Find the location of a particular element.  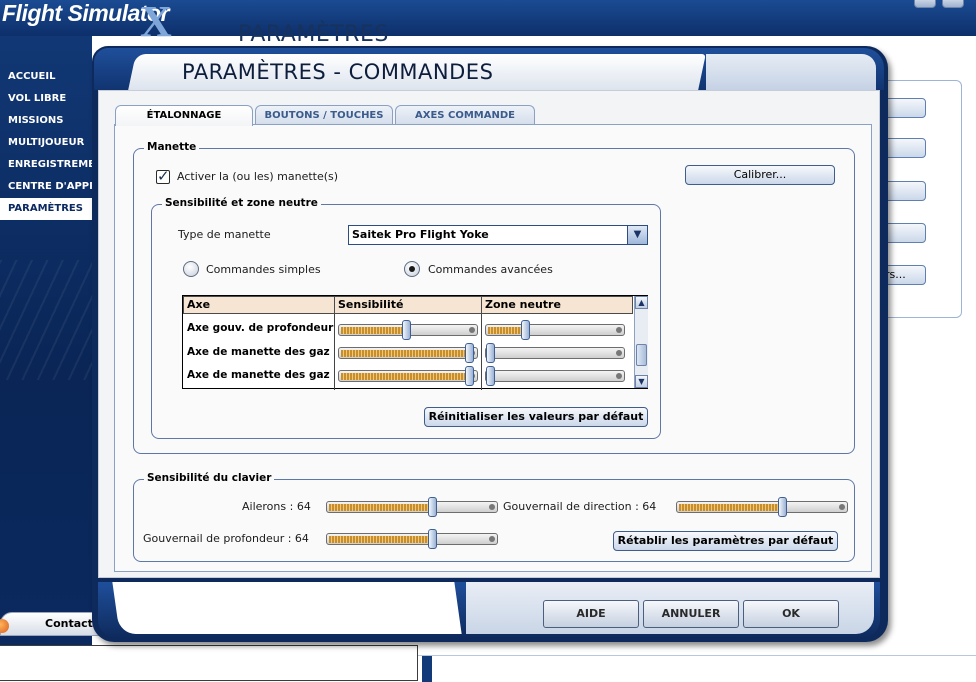

dialog-header: PARAMÈTRES - COMMANDES is located at coordinates (489, 69).